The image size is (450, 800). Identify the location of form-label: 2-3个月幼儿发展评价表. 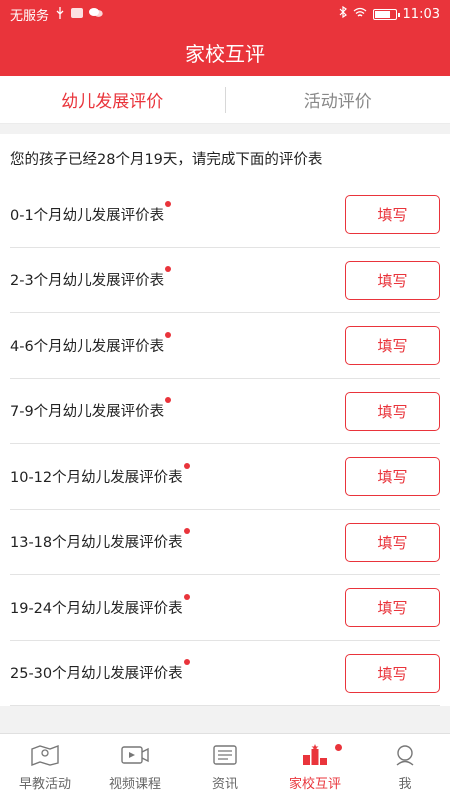
(91, 278).